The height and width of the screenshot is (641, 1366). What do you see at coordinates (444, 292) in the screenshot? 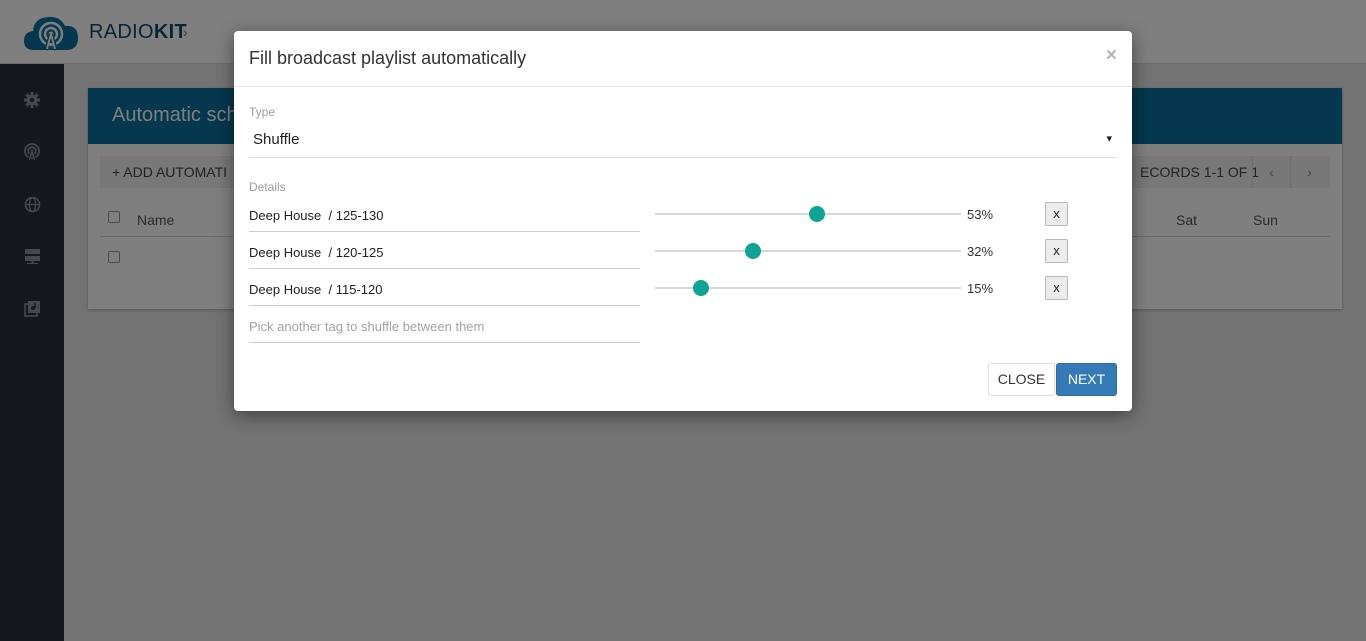
I see `tag-field: Deep House / 115-120` at bounding box center [444, 292].